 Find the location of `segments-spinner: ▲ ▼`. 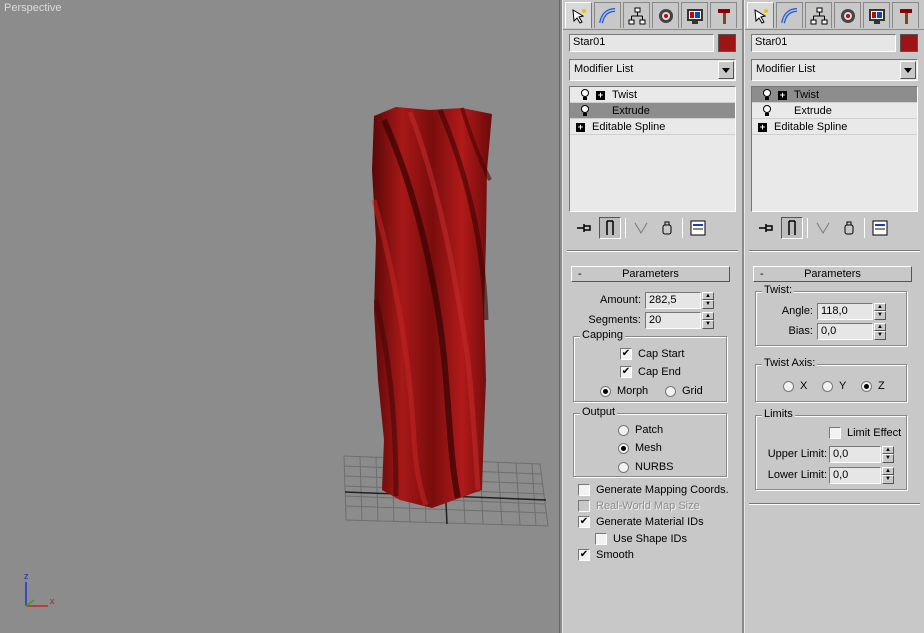

segments-spinner: ▲ ▼ is located at coordinates (708, 320).